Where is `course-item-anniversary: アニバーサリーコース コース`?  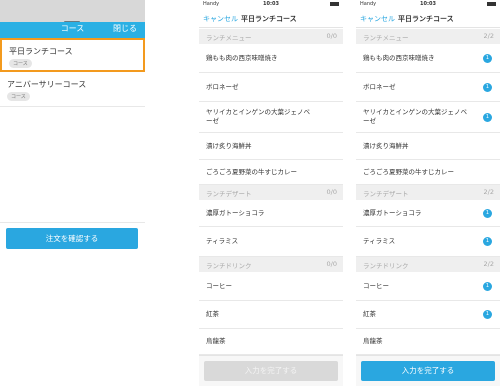 course-item-anniversary: アニバーサリーコース コース is located at coordinates (72, 90).